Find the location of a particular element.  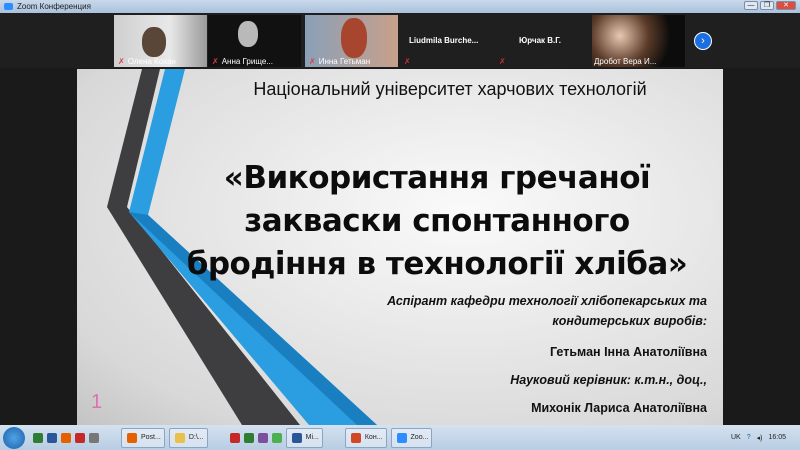

title-line: закваски спонтанного is located at coordinates (437, 221).